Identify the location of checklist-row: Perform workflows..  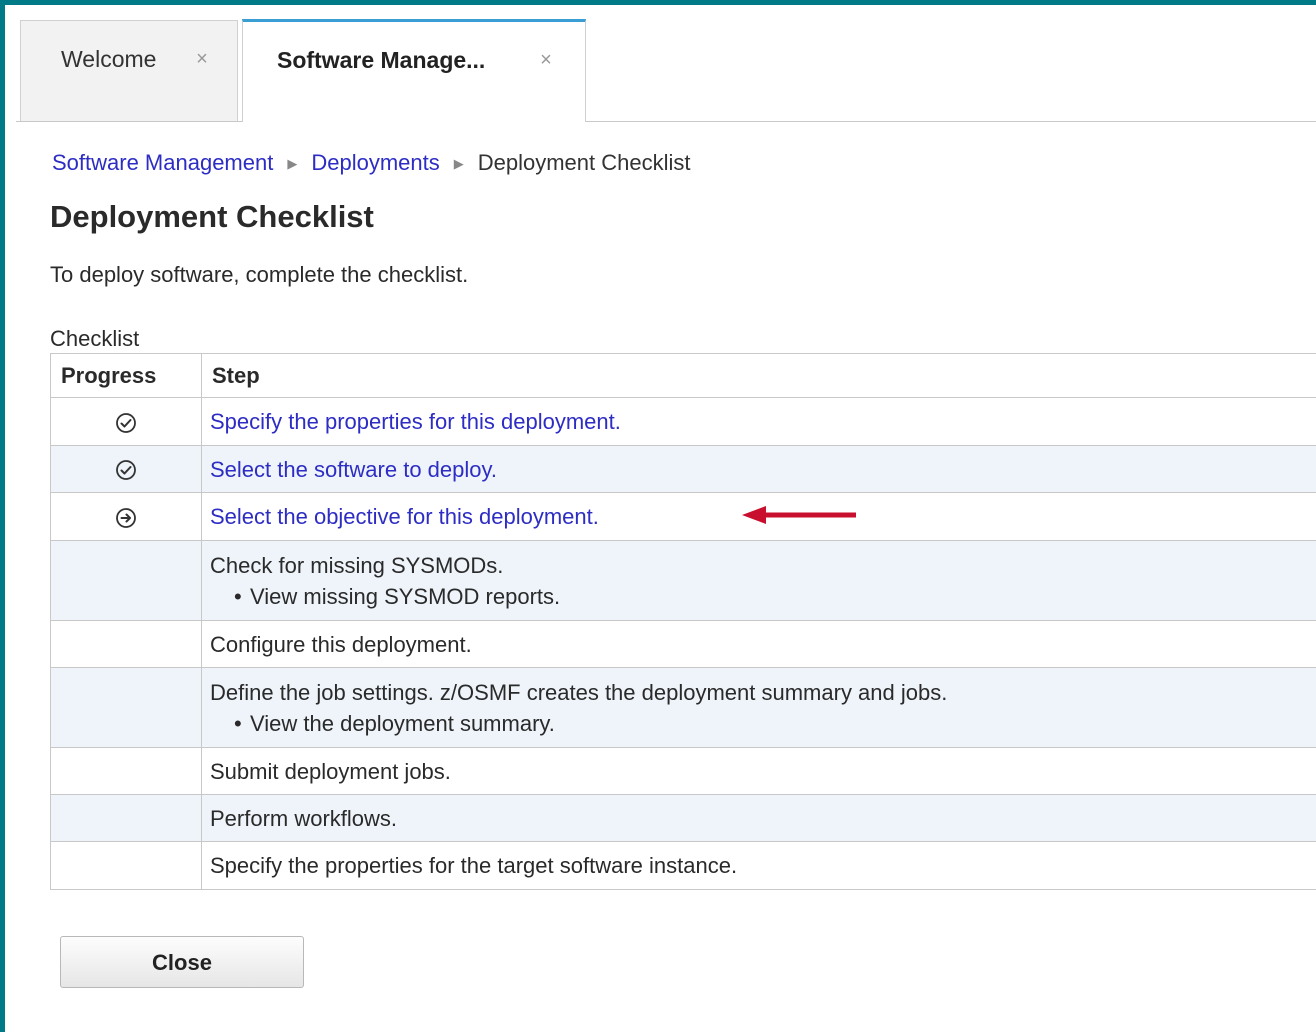
(683, 818).